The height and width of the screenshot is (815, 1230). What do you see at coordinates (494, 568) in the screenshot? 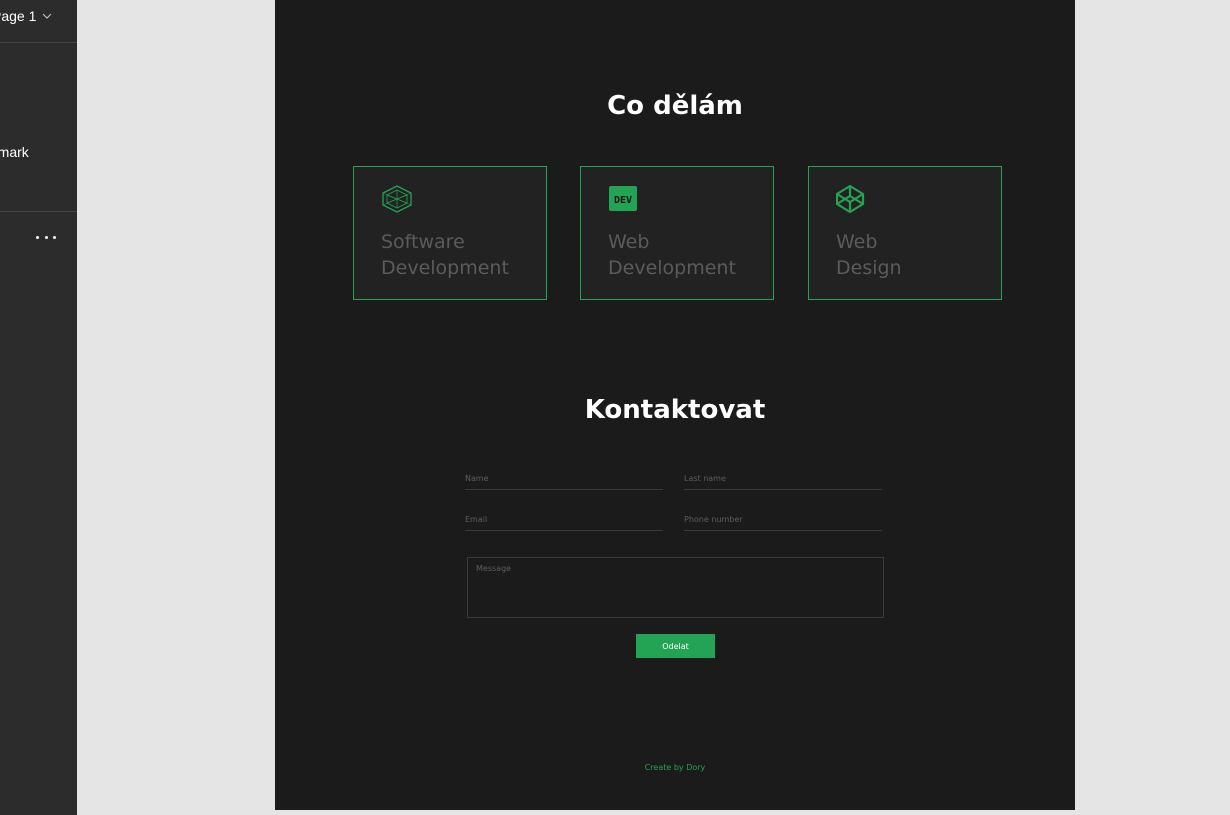
I see `message-placeholder: Message` at bounding box center [494, 568].